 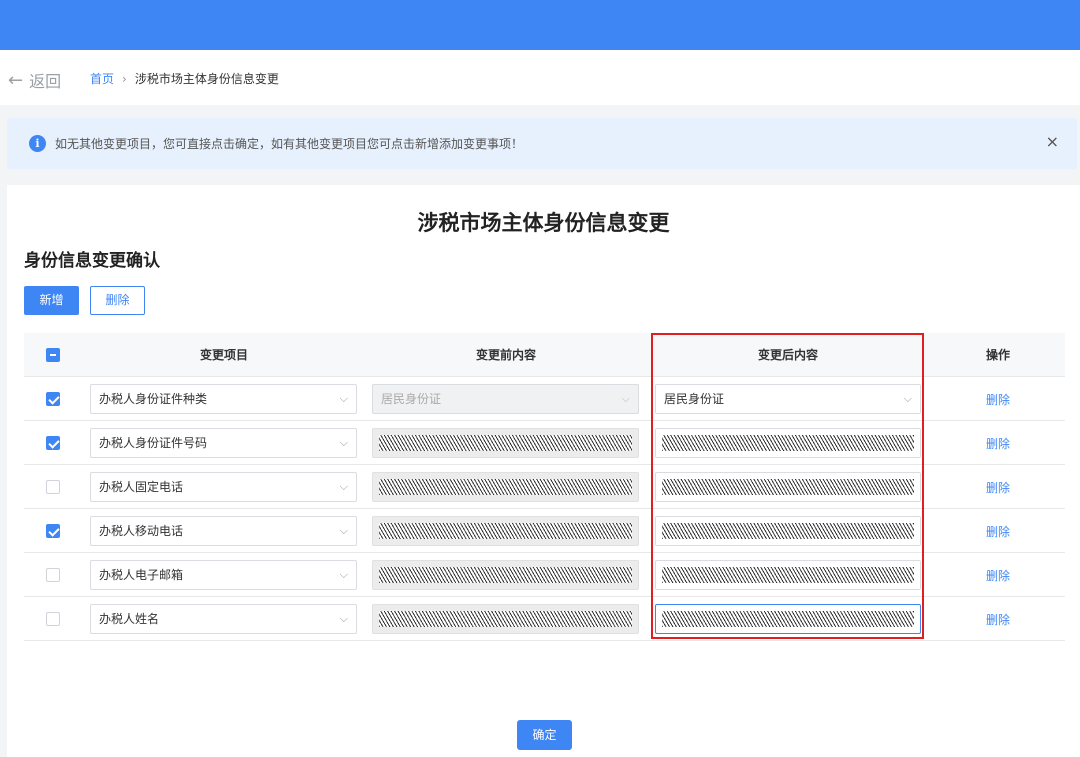 What do you see at coordinates (124, 78) in the screenshot?
I see `chevron-right-icon: ›` at bounding box center [124, 78].